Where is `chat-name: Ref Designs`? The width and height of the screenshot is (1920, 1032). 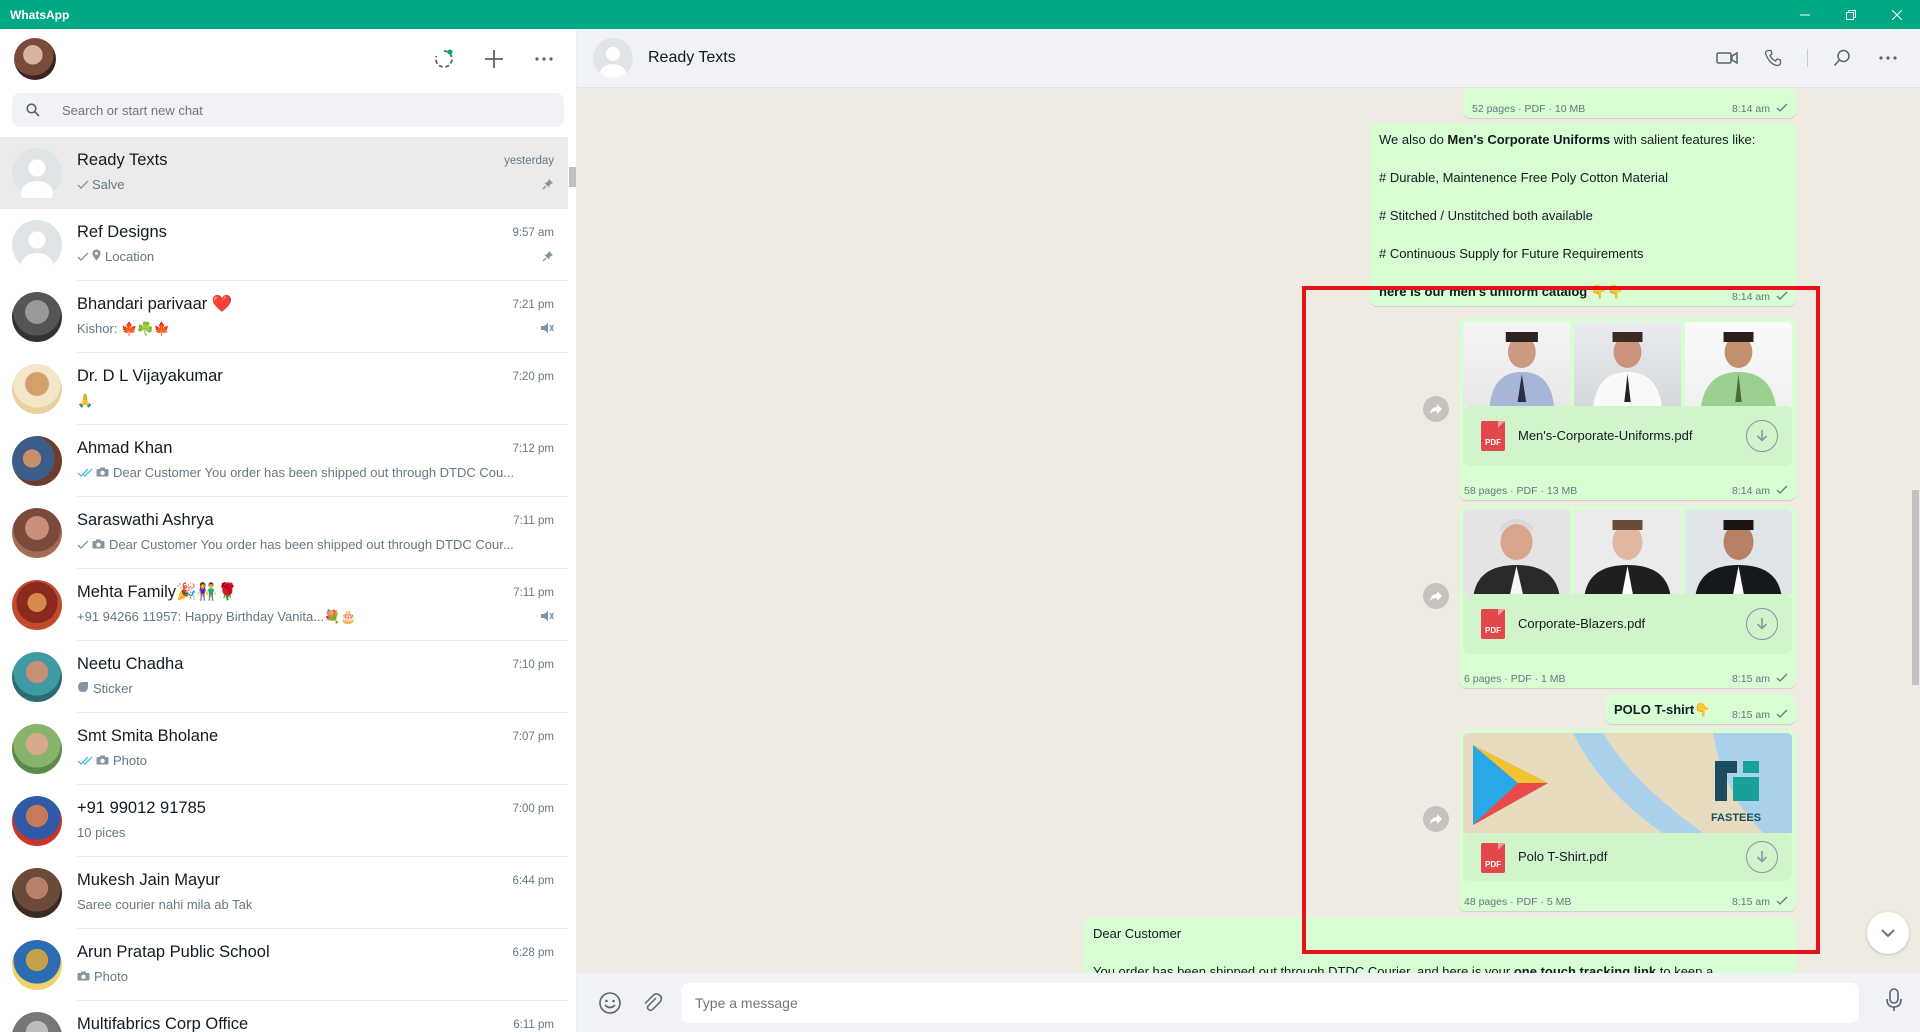
chat-name: Ref Designs is located at coordinates (122, 232).